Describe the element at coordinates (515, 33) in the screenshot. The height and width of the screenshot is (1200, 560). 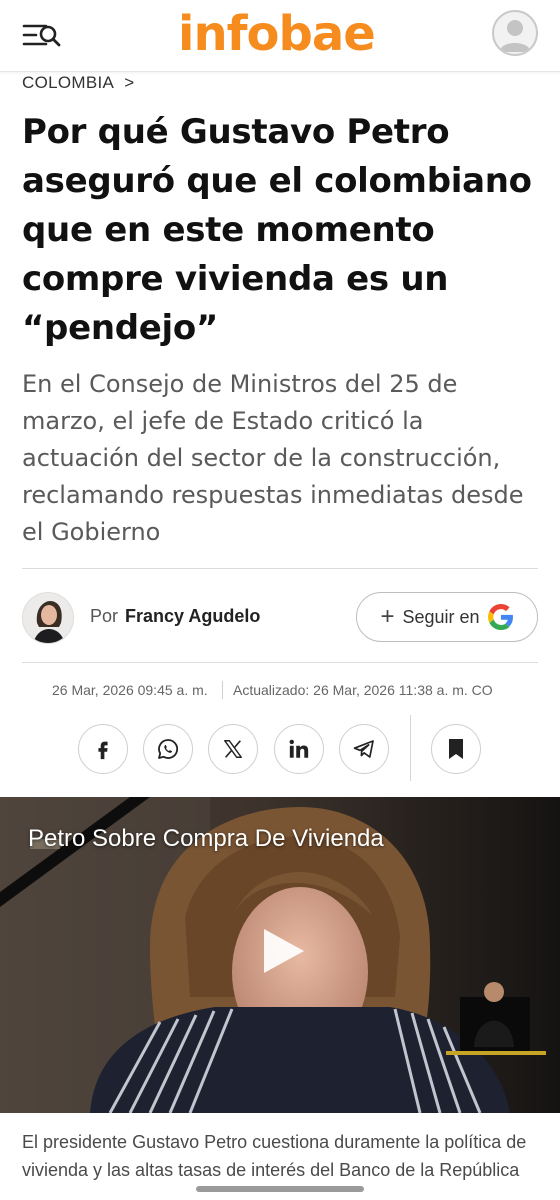
I see `user-avatar-icon` at that location.